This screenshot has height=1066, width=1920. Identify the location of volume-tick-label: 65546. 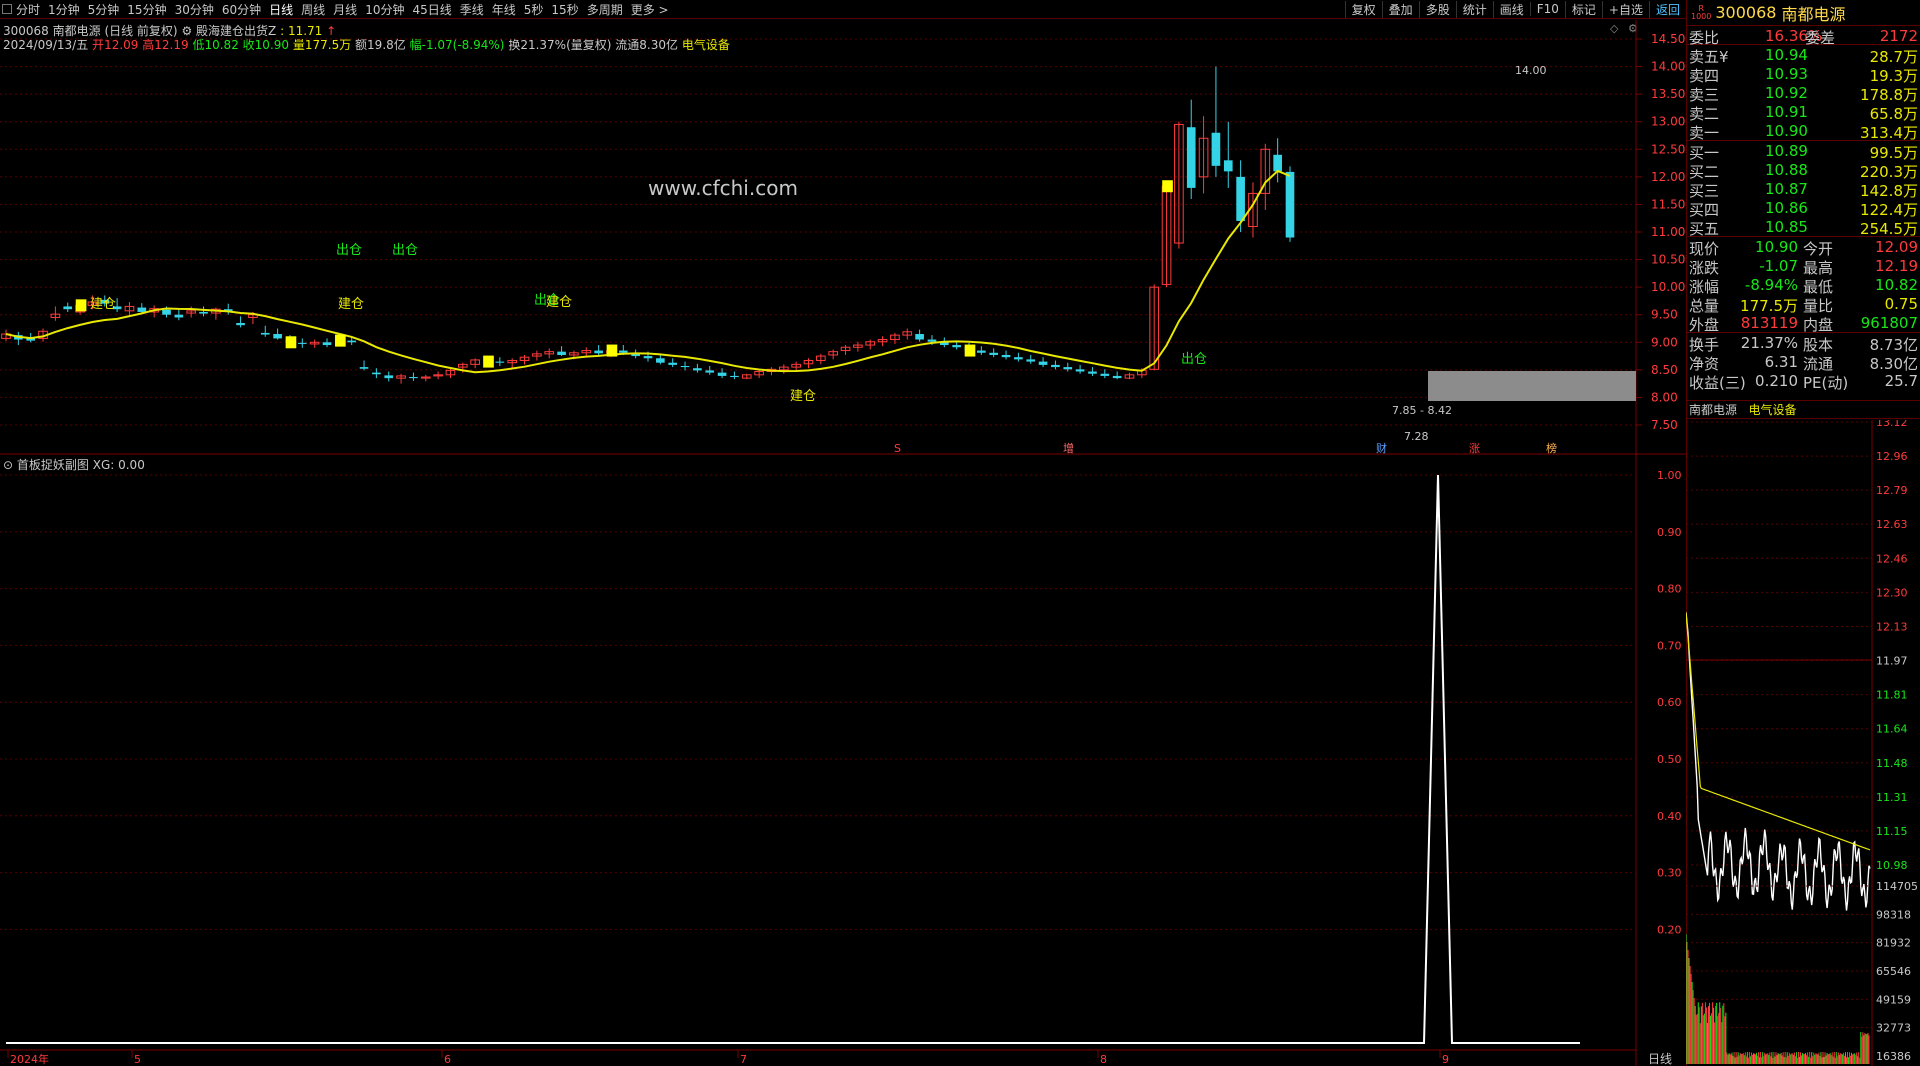
(1893, 971).